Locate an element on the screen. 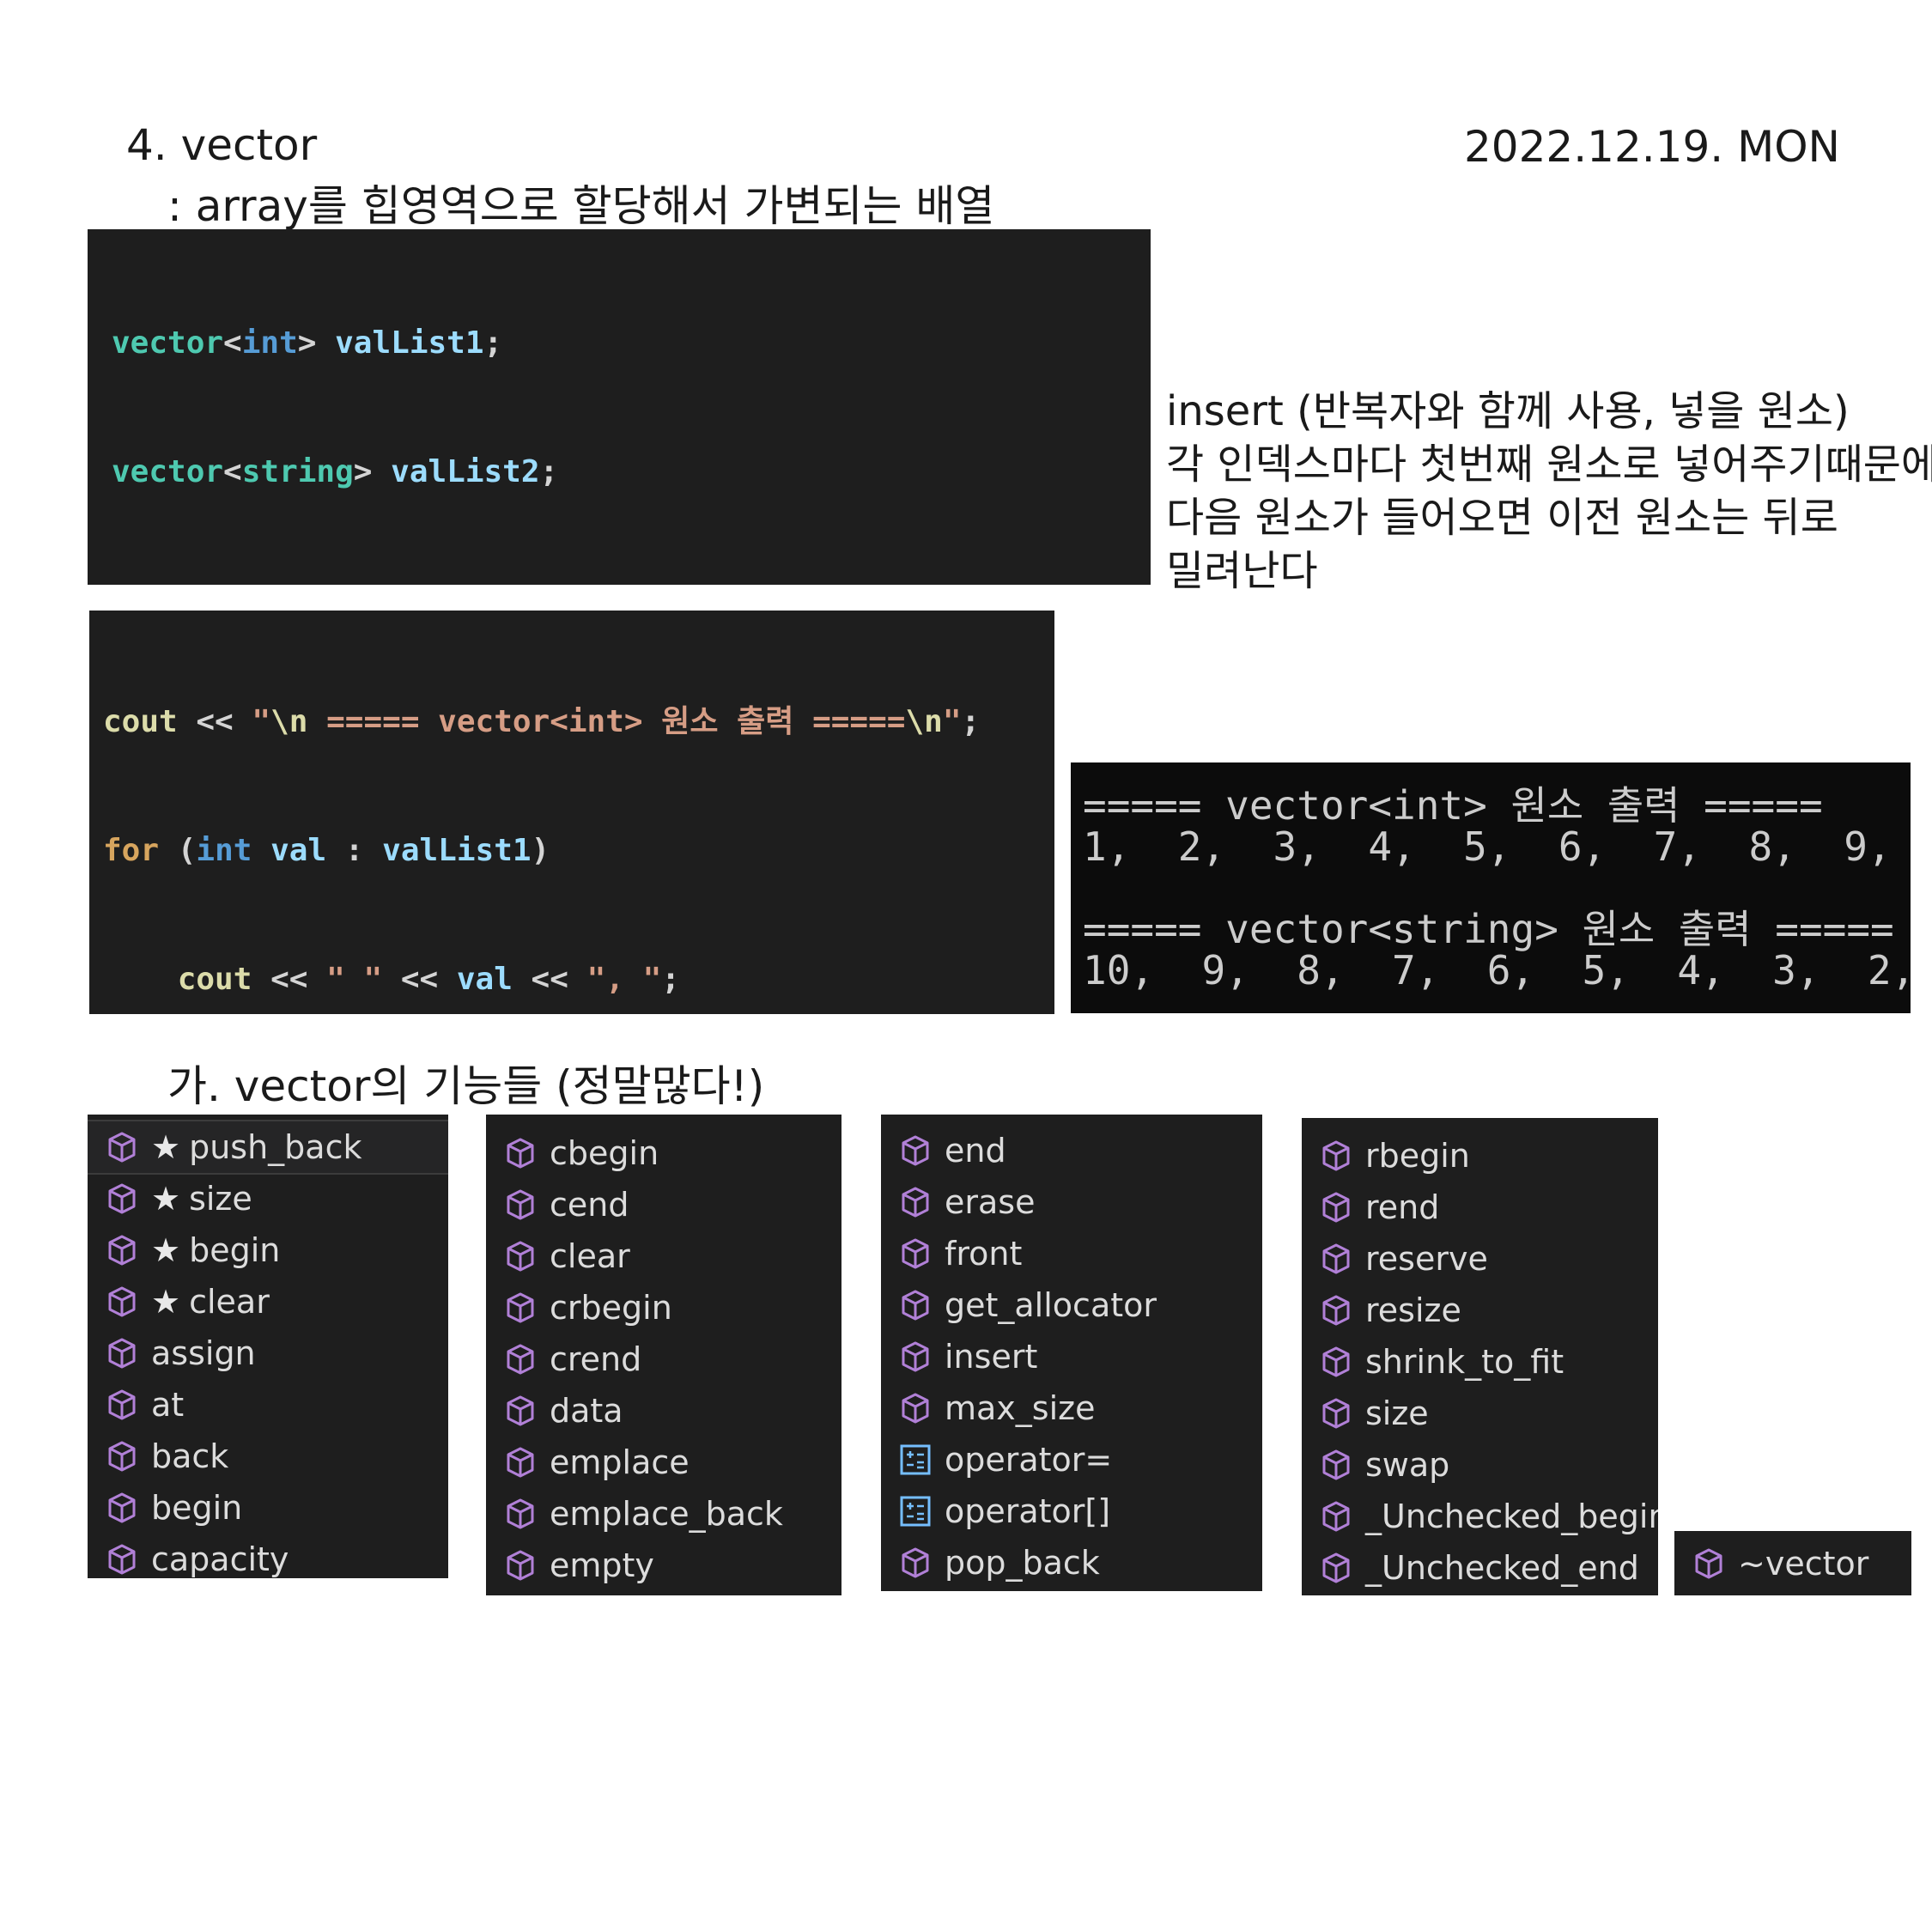  member-label: capacity is located at coordinates (220, 1559).